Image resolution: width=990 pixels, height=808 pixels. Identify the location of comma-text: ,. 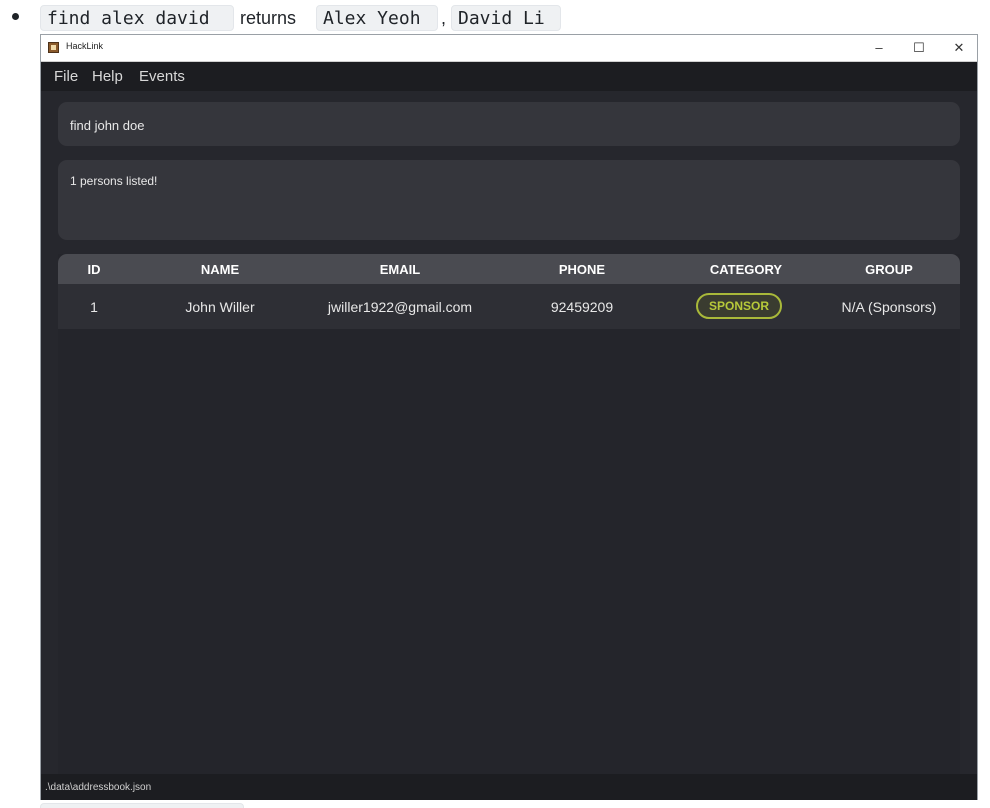
(444, 18).